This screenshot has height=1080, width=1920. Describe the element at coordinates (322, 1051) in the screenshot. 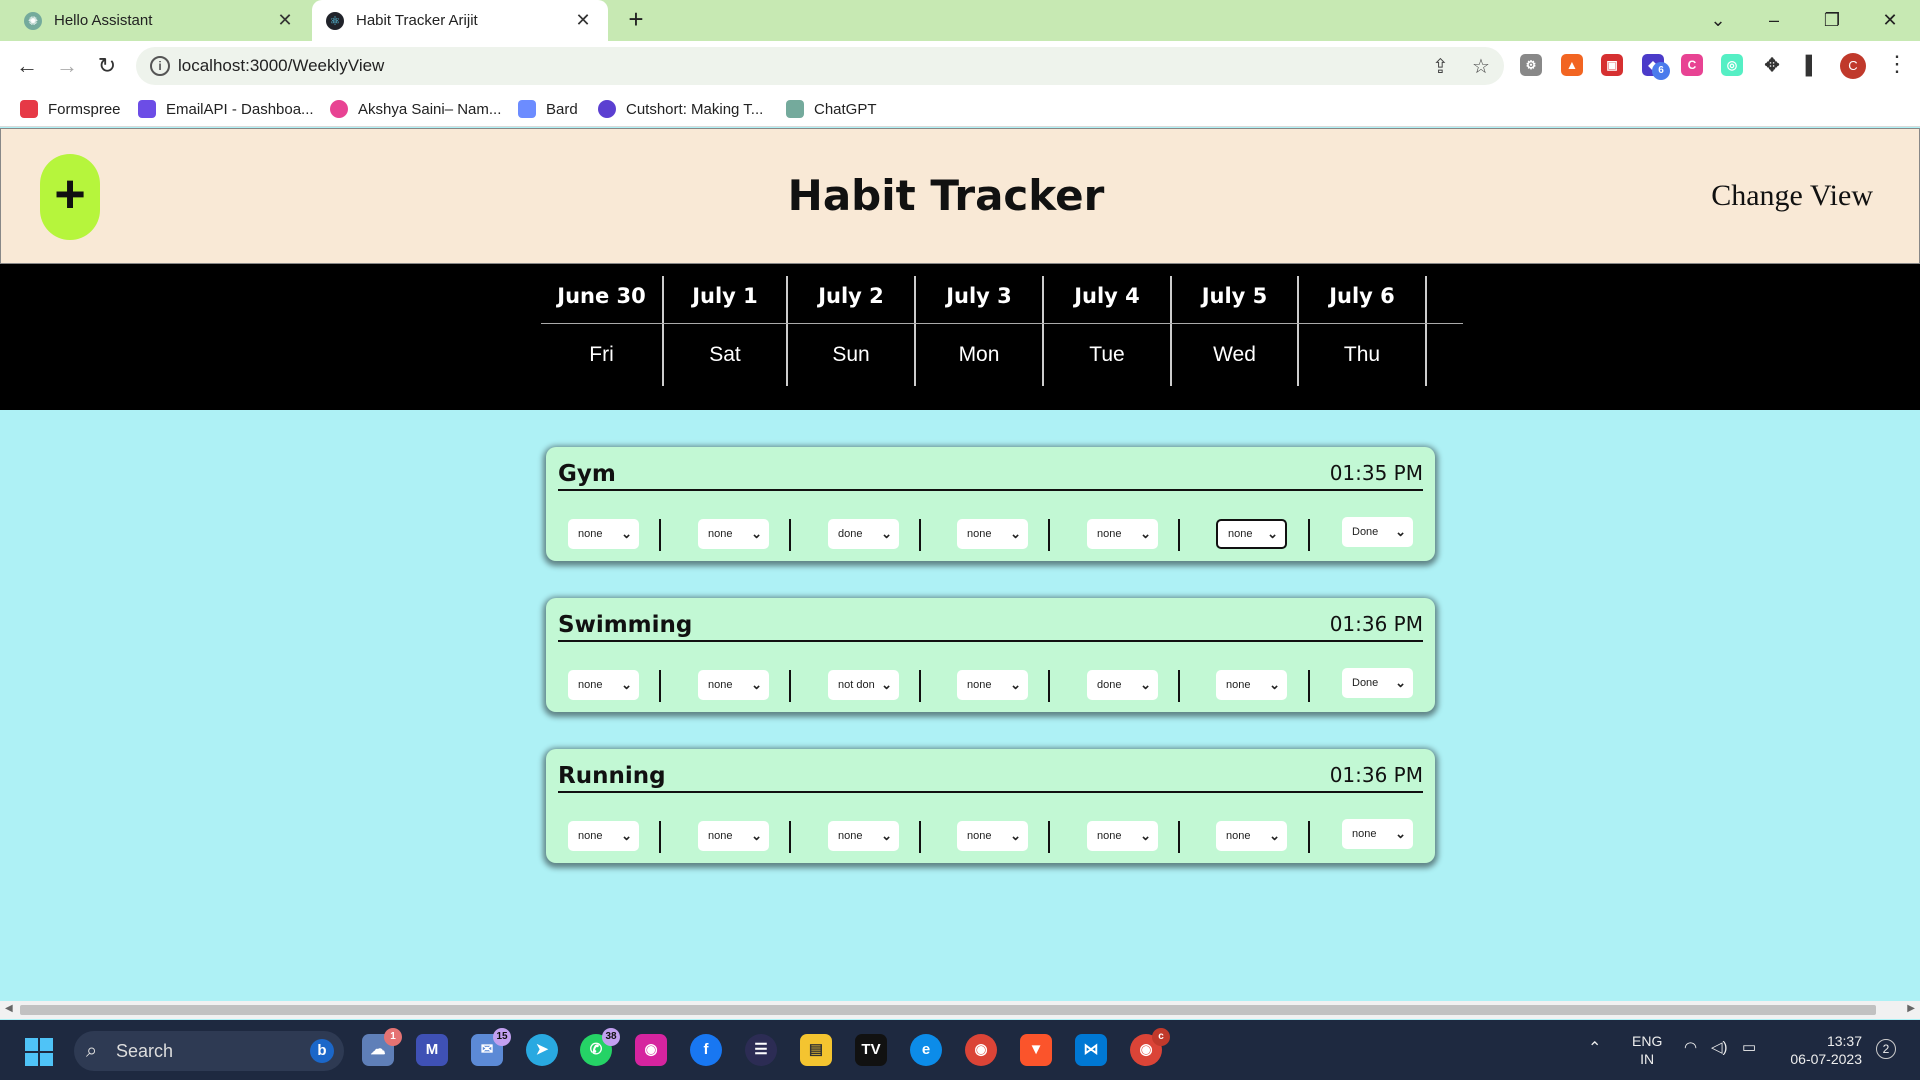

I see `bing-icon: b` at that location.